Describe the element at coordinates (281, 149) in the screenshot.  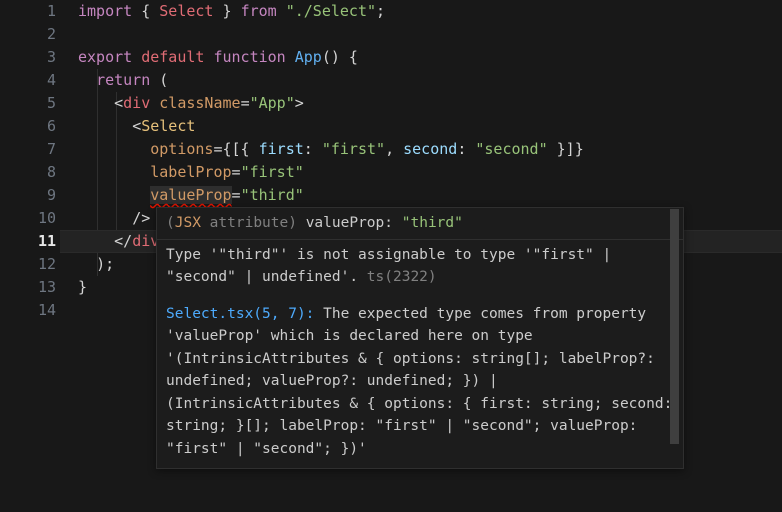
I see `token-object-key: first` at that location.